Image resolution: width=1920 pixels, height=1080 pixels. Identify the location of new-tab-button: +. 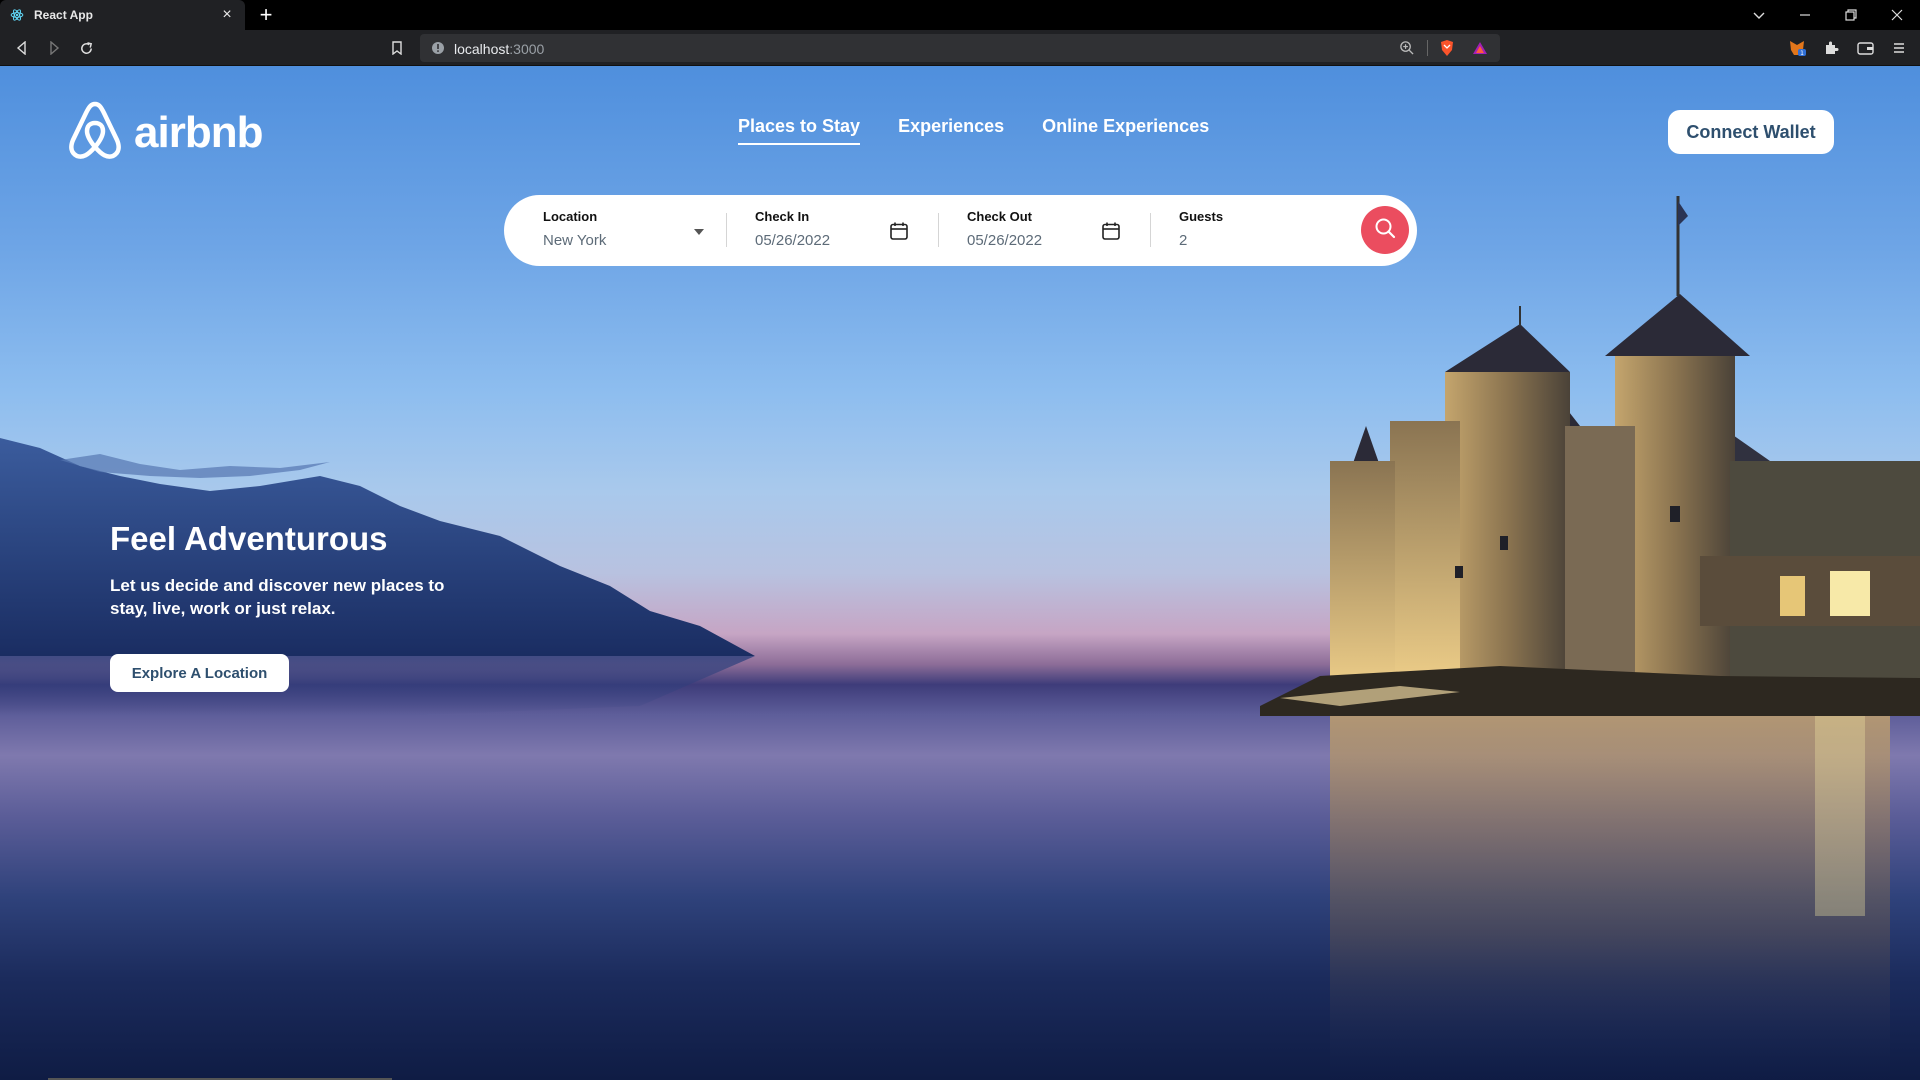
(266, 15).